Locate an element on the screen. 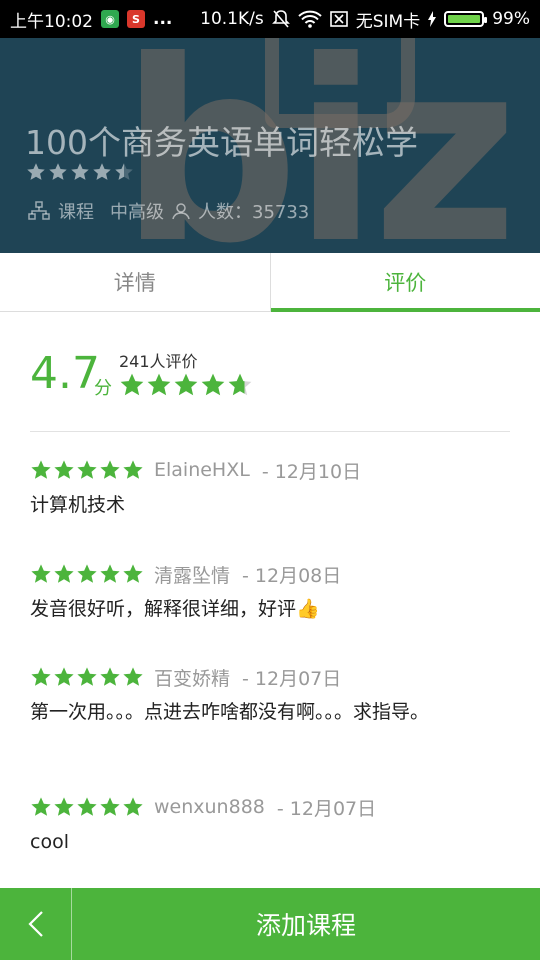 The height and width of the screenshot is (960, 540). tab-details: 详情 is located at coordinates (135, 282).